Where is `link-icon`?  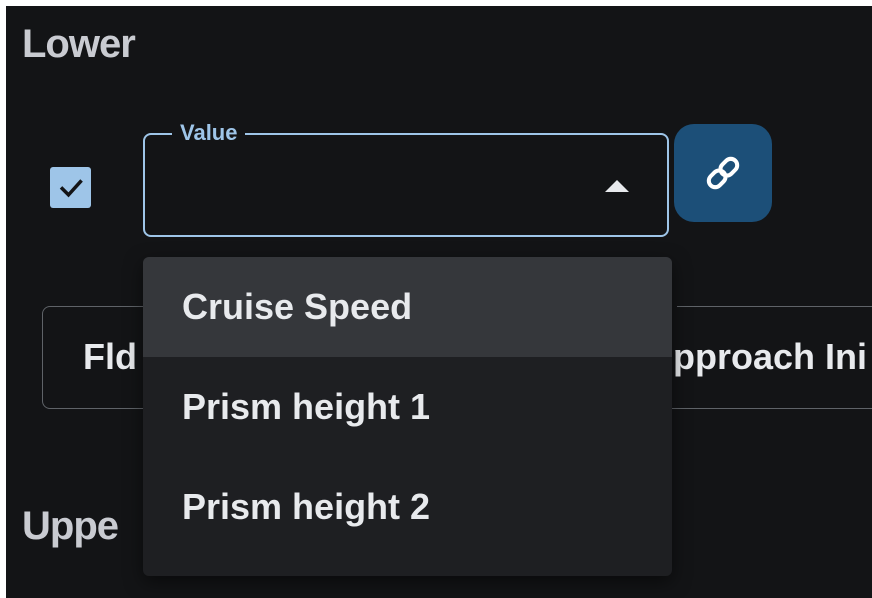
link-icon is located at coordinates (723, 173).